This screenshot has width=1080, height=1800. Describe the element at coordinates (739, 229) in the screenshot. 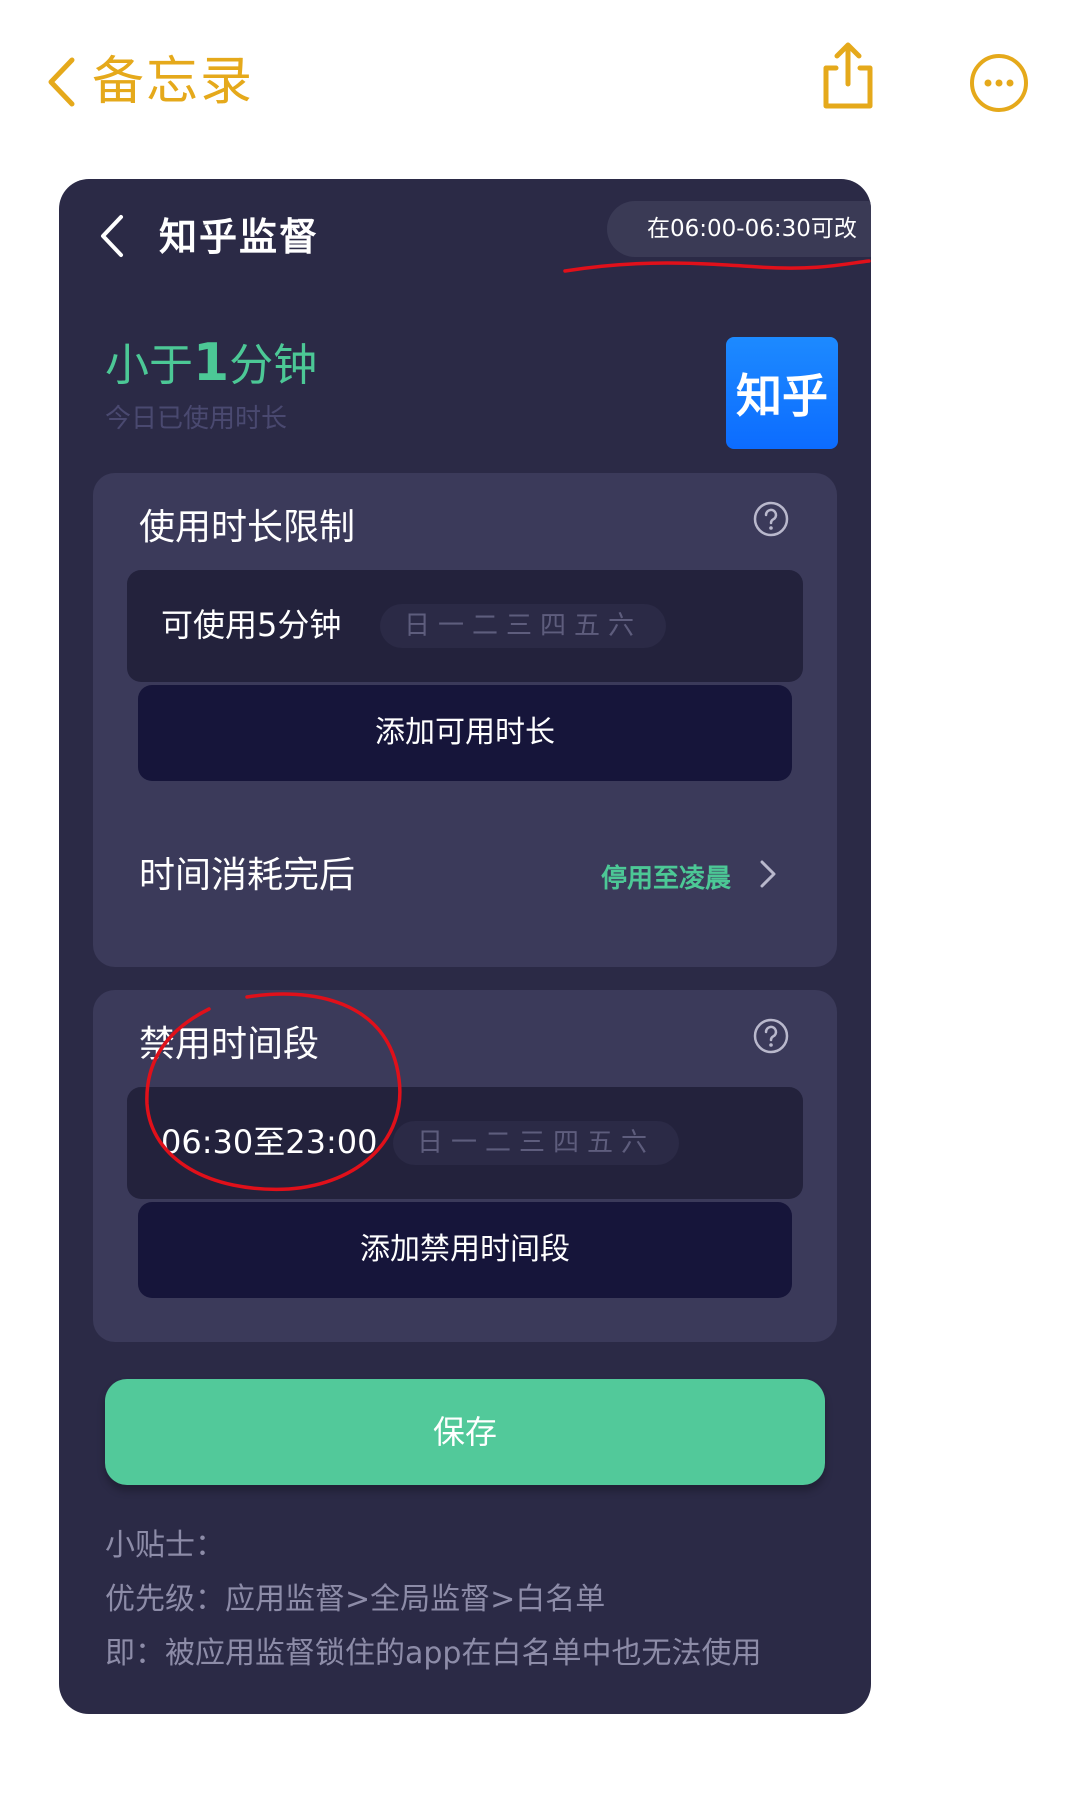

I see `edit-window-badge: 在06:00-06:30可改` at that location.